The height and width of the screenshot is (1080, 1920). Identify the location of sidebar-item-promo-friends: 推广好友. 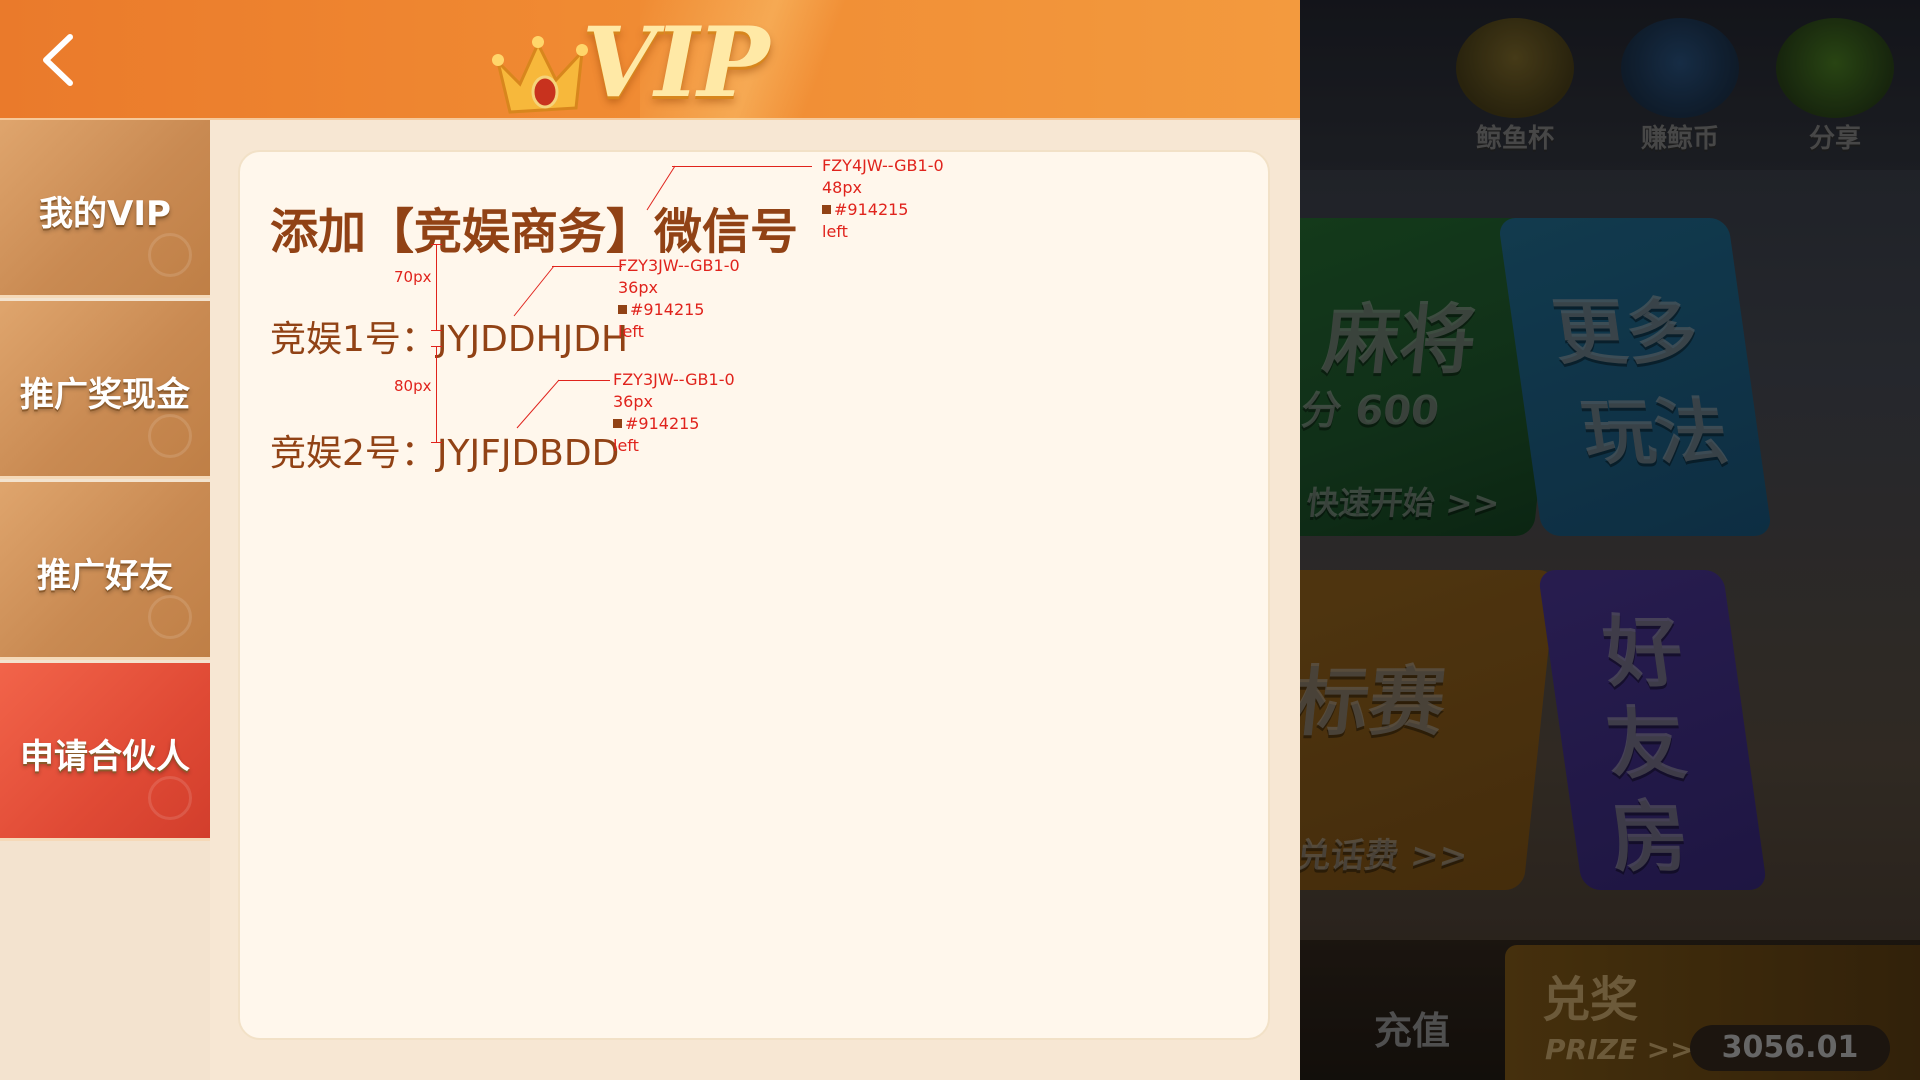
(105, 571).